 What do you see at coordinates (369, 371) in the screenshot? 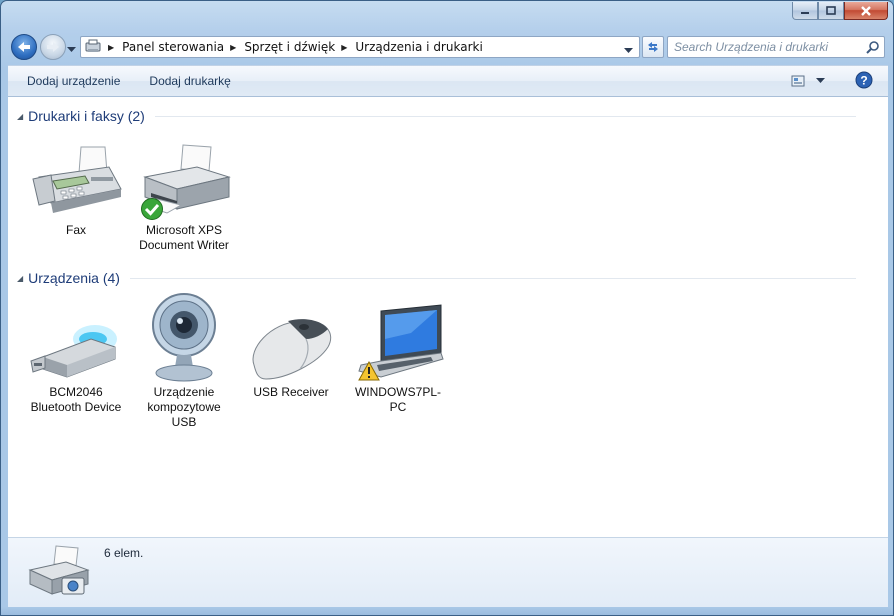
I see `warning-icon` at bounding box center [369, 371].